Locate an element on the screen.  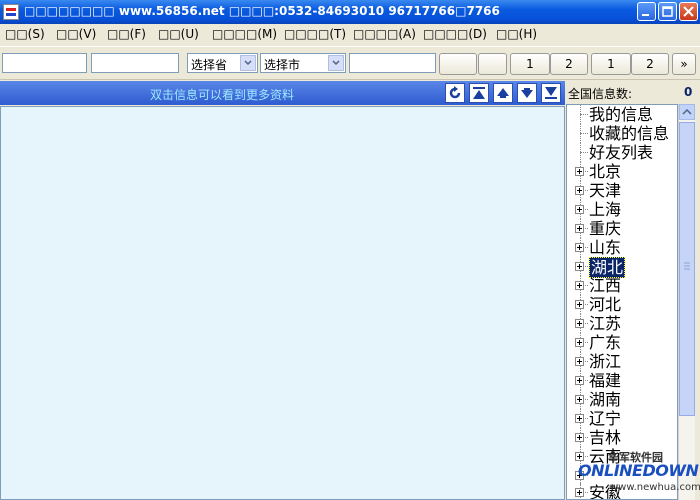
tree-item-label: 湖南 is located at coordinates (605, 399).